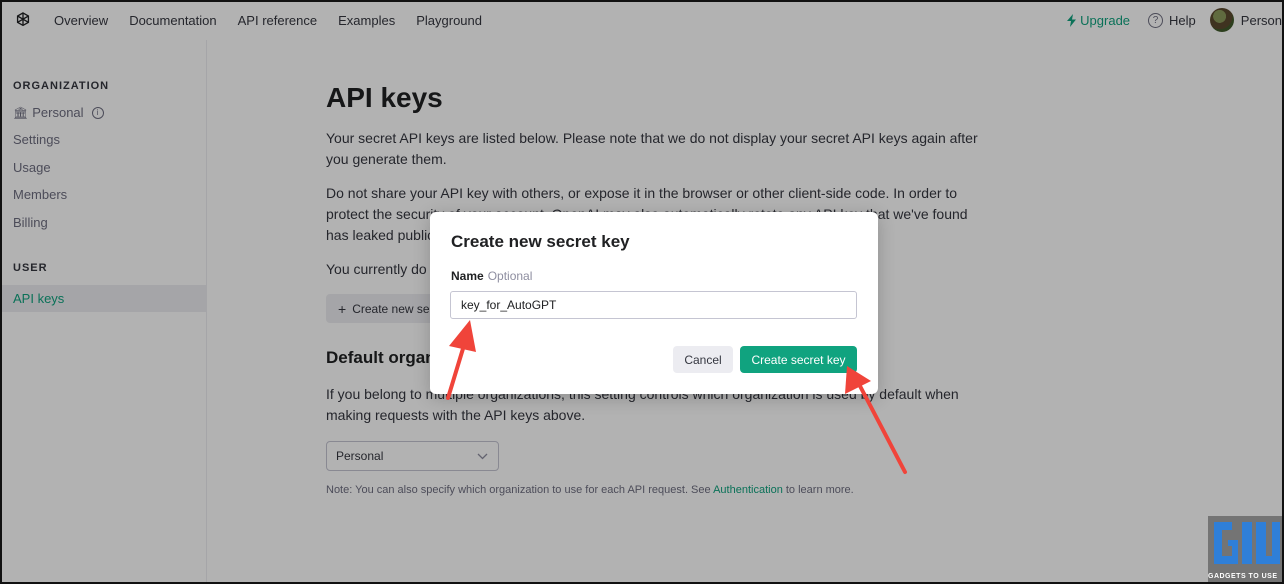  Describe the element at coordinates (510, 276) in the screenshot. I see `optional-label: Optional` at that location.